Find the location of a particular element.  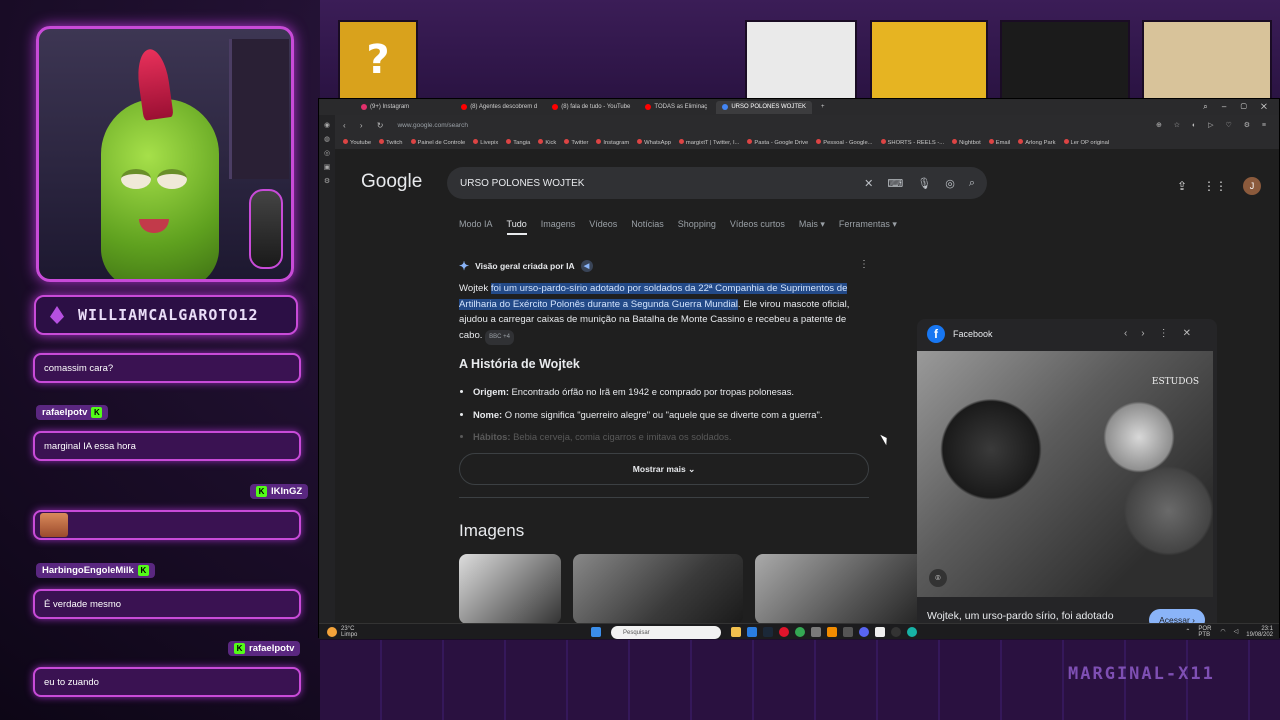

search-query: URSO POLONES WOJTEK is located at coordinates (522, 183).